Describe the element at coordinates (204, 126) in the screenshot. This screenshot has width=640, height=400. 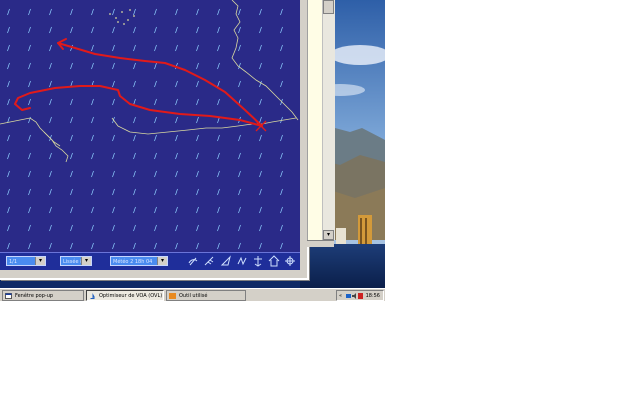
I see `coastline-south` at that location.